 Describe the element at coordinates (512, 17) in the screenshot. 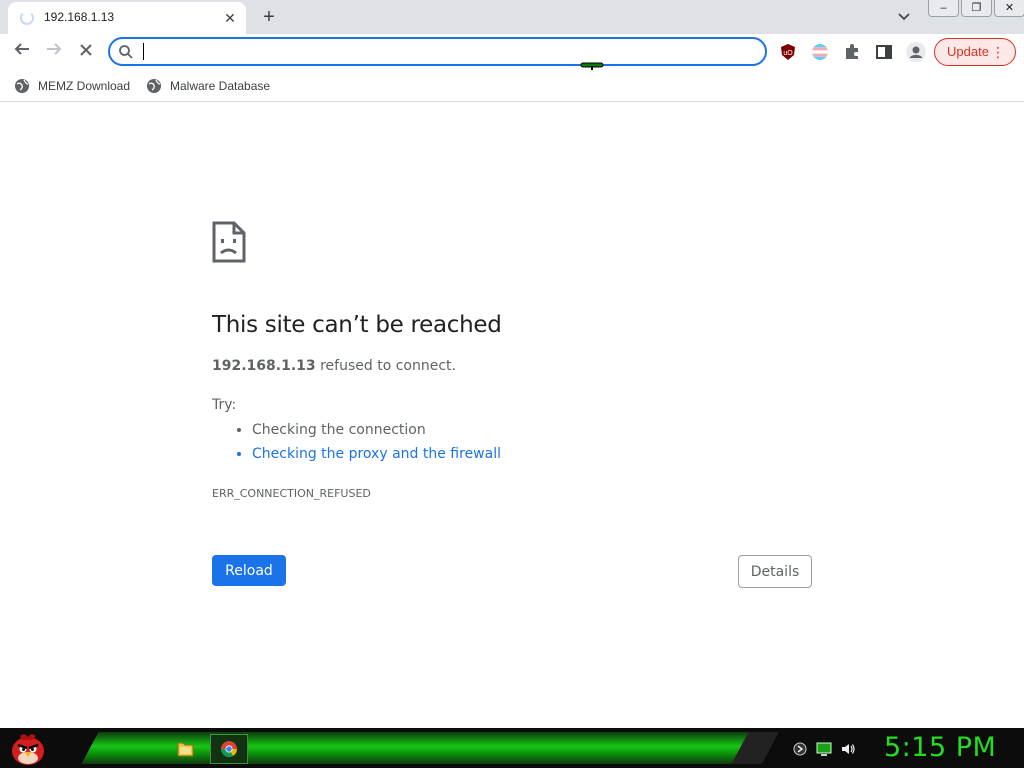

I see `tab-strip: 192.168.1.13 ✕ + – ❐ ✕` at that location.